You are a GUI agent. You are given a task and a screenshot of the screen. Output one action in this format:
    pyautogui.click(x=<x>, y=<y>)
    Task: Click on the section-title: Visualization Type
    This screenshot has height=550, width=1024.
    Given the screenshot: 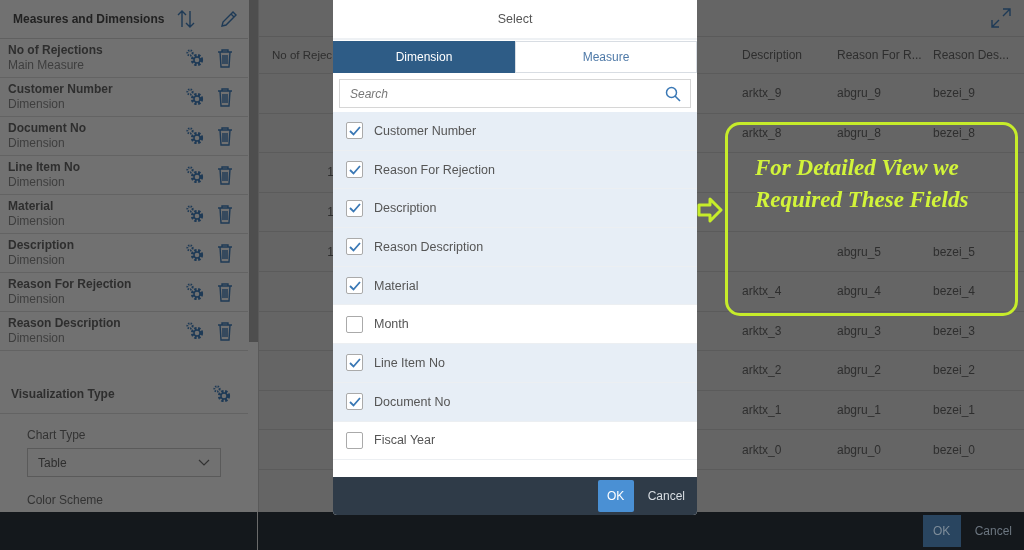 What is the action you would take?
    pyautogui.click(x=63, y=394)
    